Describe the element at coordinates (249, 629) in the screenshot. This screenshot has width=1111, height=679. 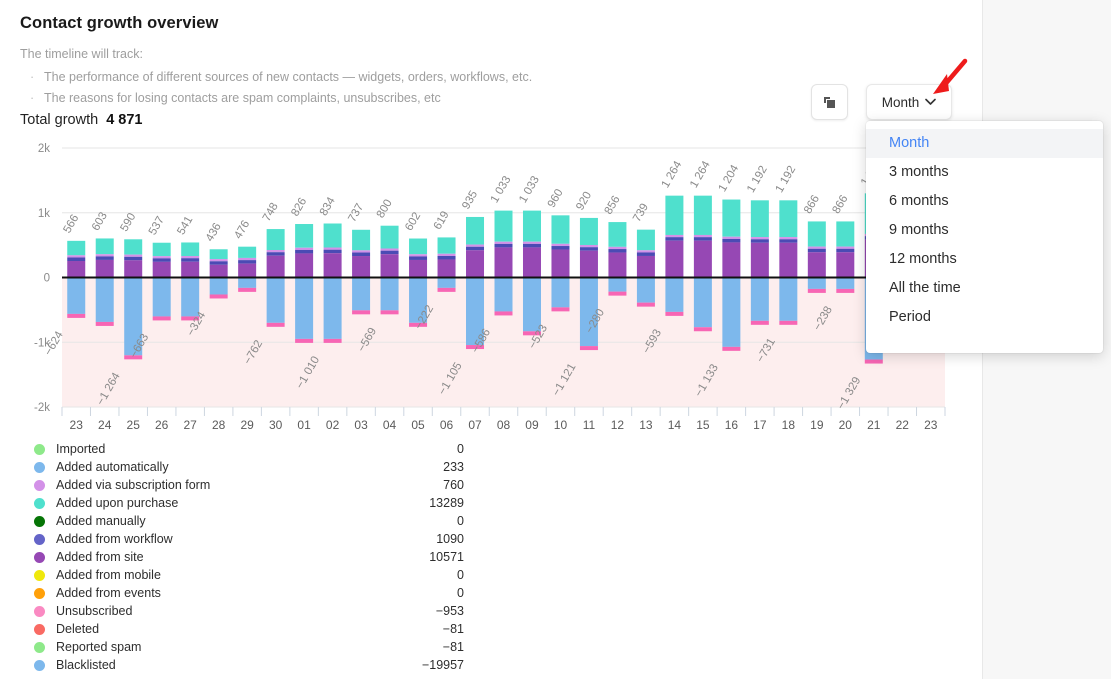
I see `legend-row: Deleted −81` at that location.